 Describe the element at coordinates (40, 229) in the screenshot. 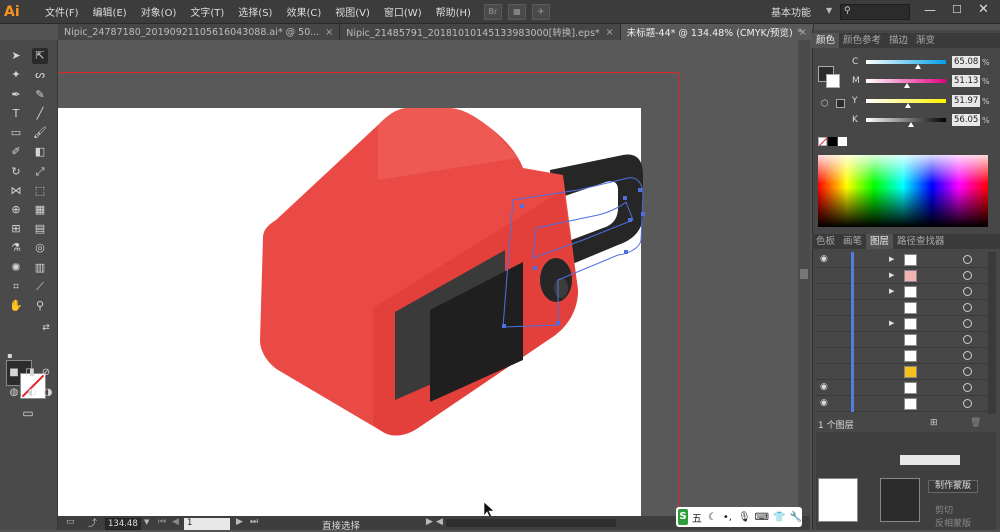

I see `gradient-tool-icon: ▤` at that location.